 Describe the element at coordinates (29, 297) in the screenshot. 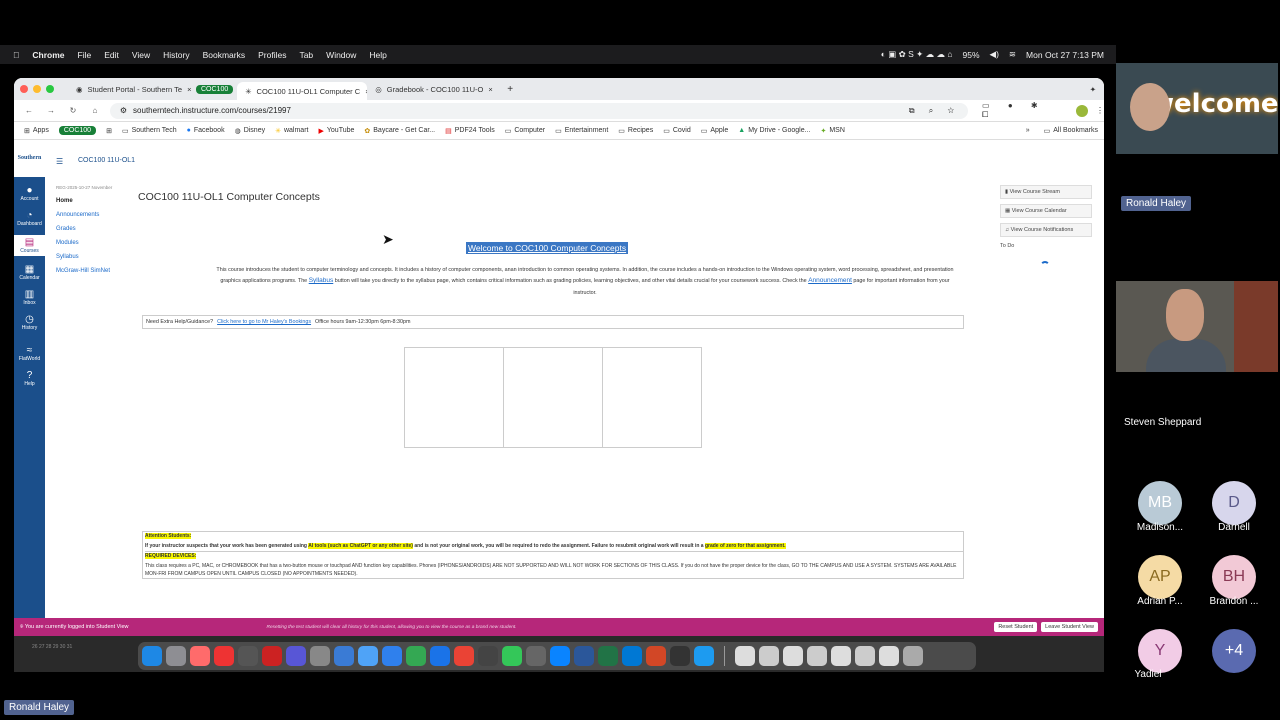

I see `global-nav-inbox: ▥ Inbox` at that location.